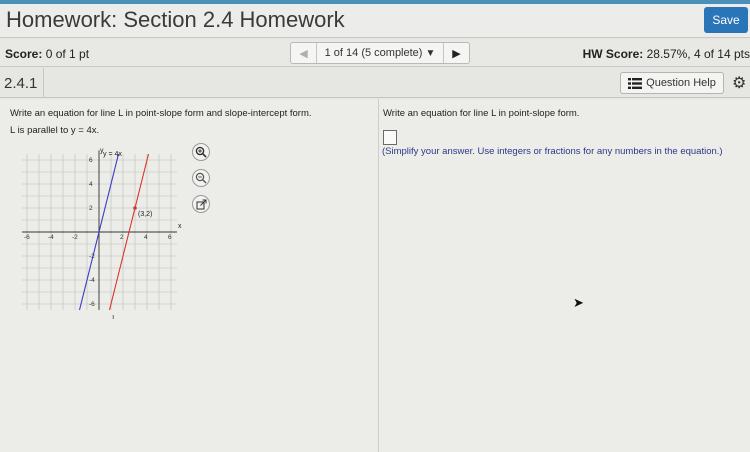 The width and height of the screenshot is (750, 452). I want to click on point-label: (3,2), so click(145, 214).